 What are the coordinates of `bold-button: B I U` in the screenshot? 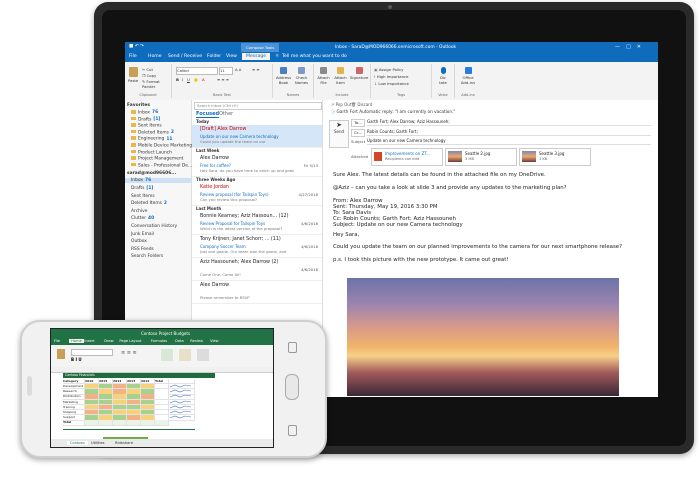 It's located at (76, 359).